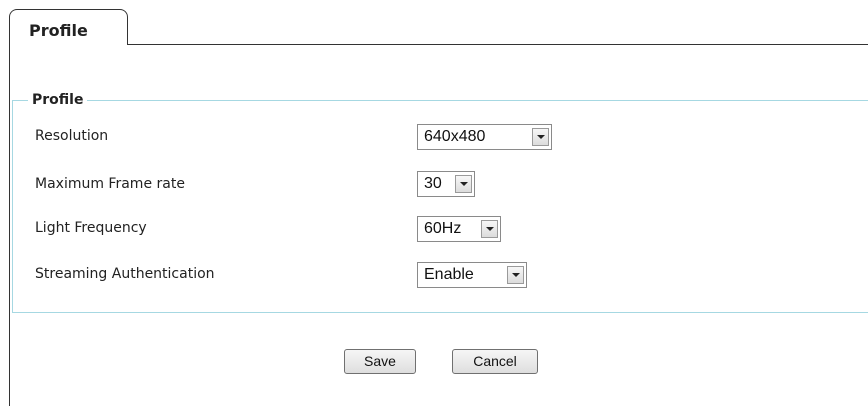 This screenshot has height=406, width=868. Describe the element at coordinates (380, 361) in the screenshot. I see `save-button: Save` at that location.